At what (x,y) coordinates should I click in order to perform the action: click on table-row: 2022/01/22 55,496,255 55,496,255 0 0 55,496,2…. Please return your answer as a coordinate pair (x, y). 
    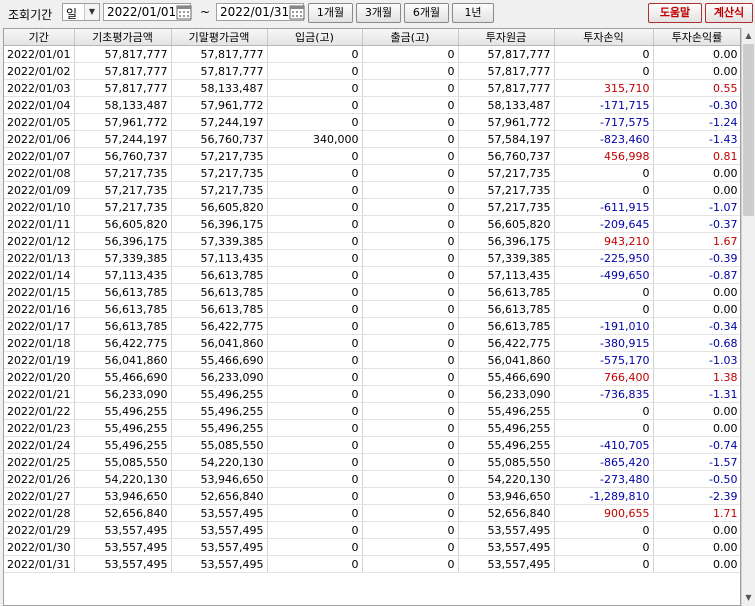
    Looking at the image, I should click on (372, 411).